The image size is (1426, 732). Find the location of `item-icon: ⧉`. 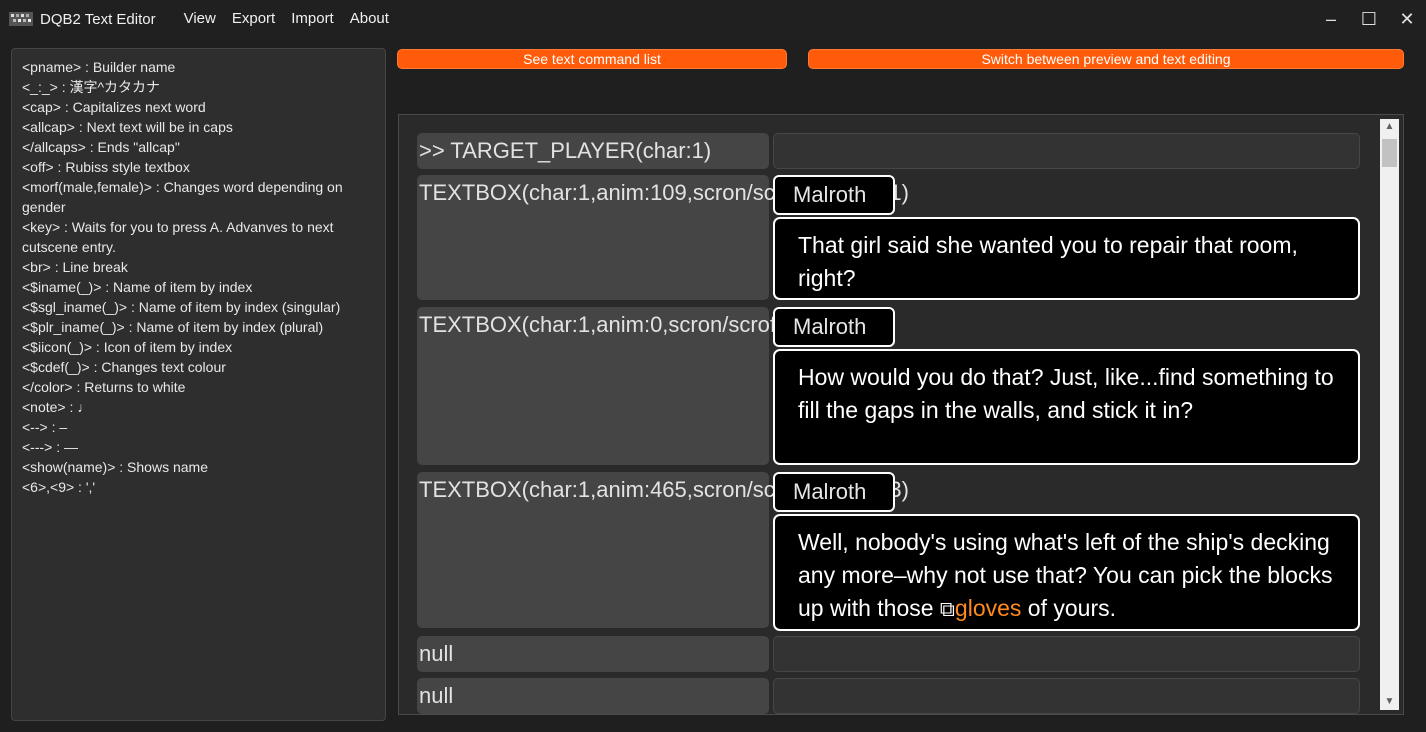

item-icon: ⧉ is located at coordinates (947, 609).